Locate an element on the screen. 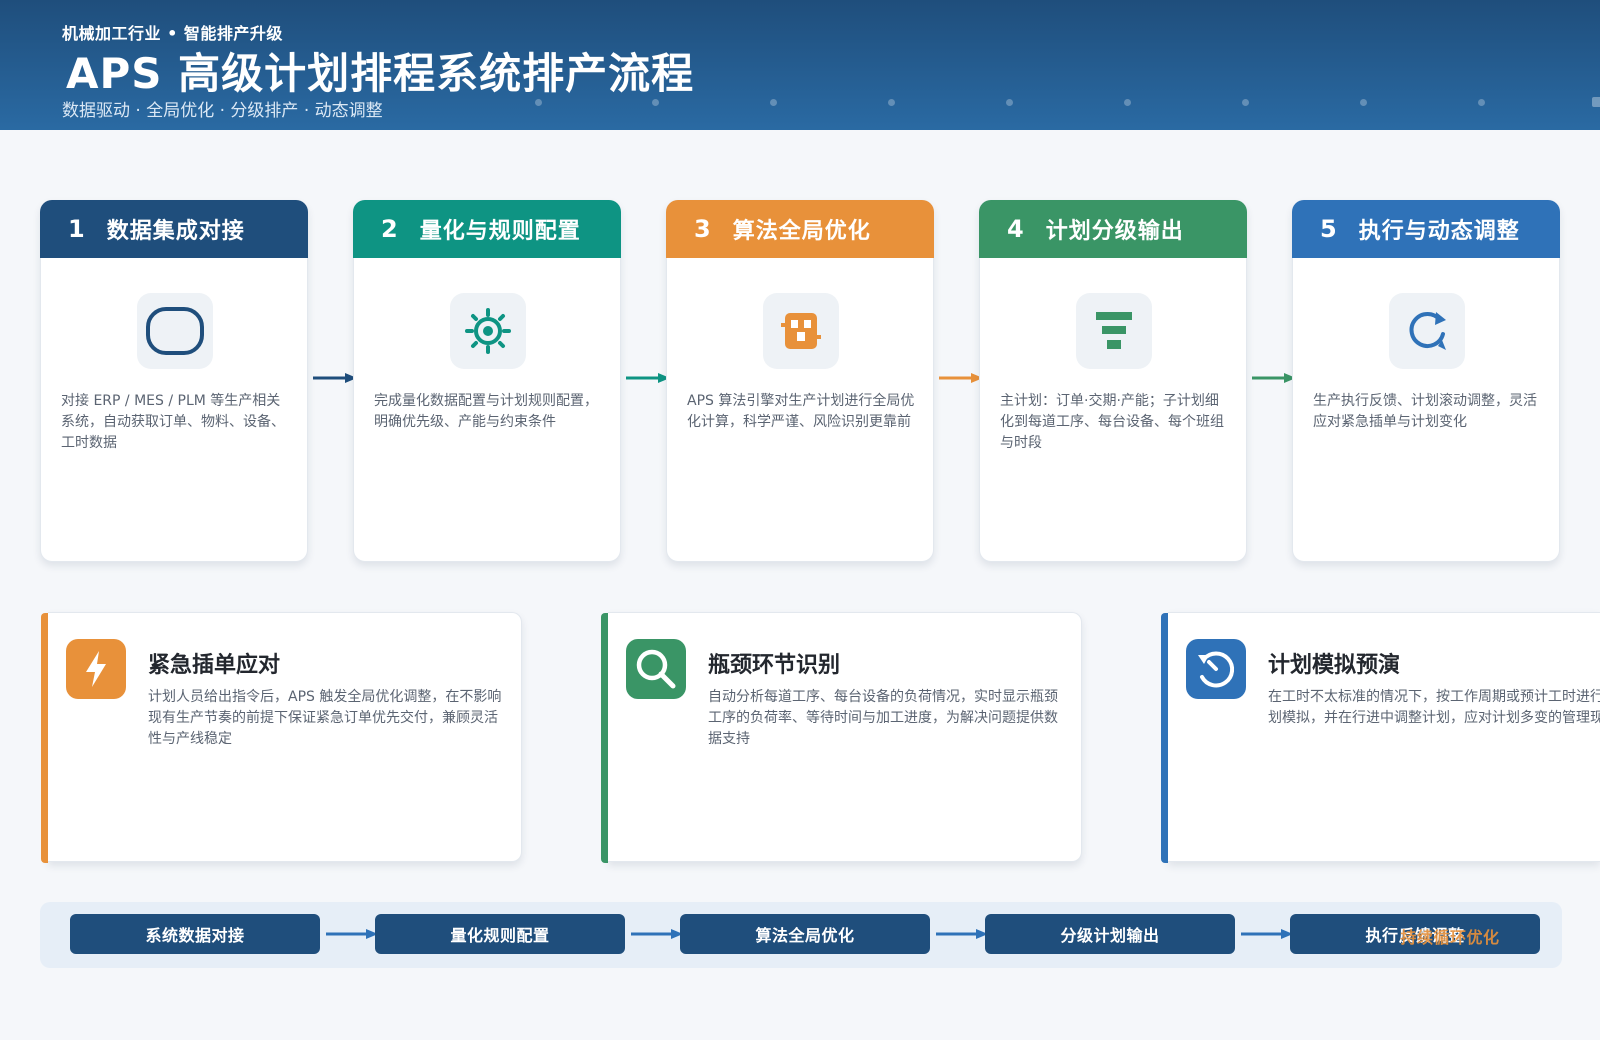  lightning-icon is located at coordinates (96, 669).